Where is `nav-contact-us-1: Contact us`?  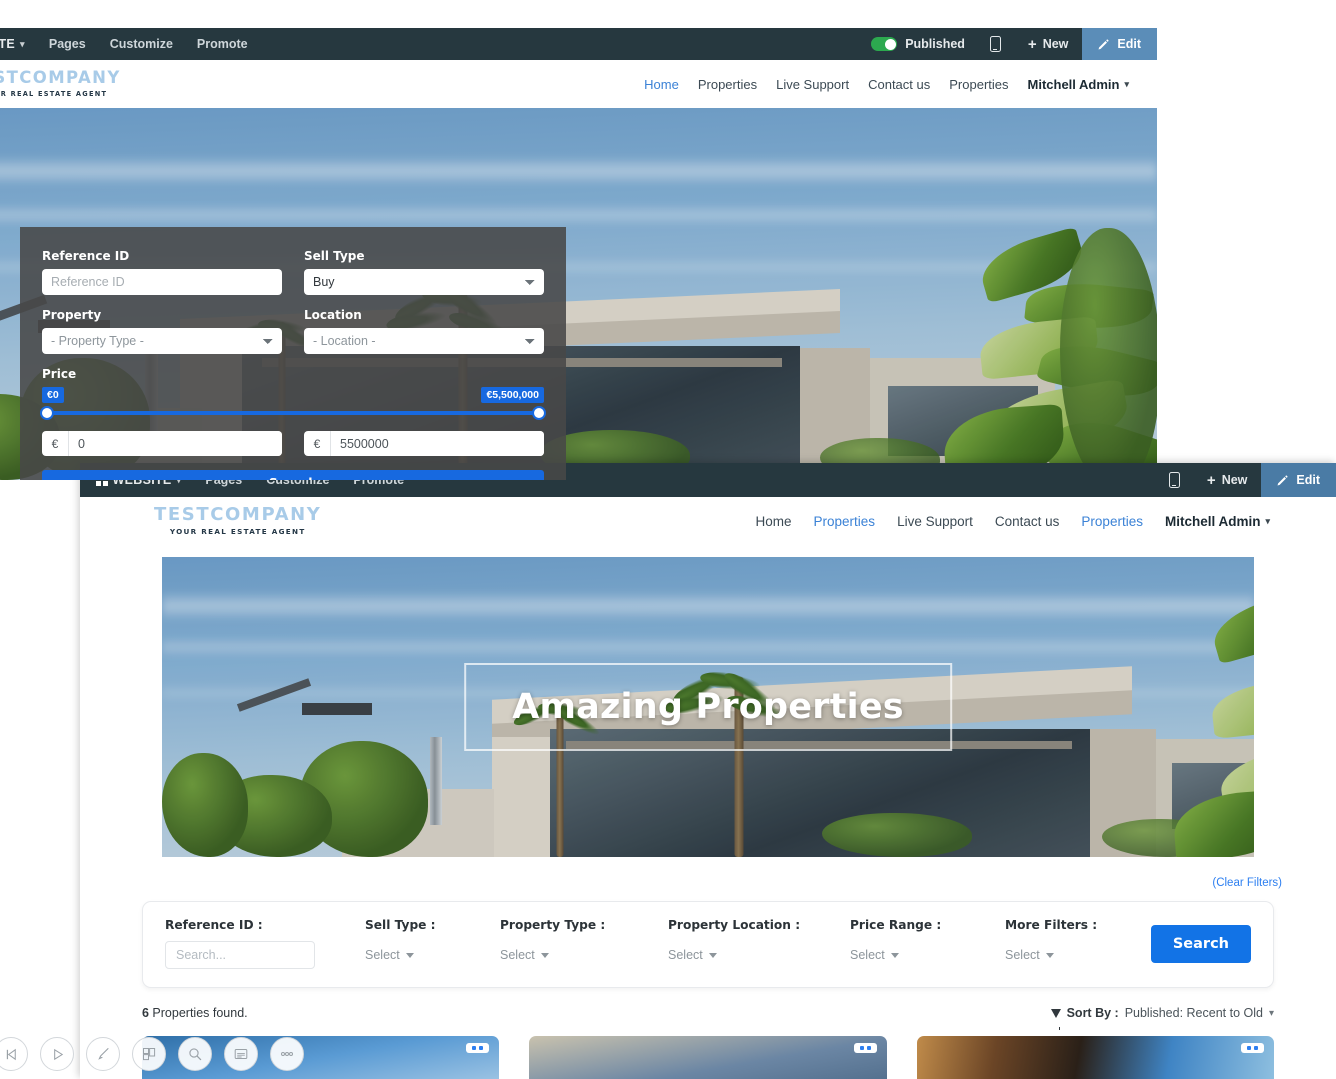
nav-contact-us-1: Contact us is located at coordinates (899, 84).